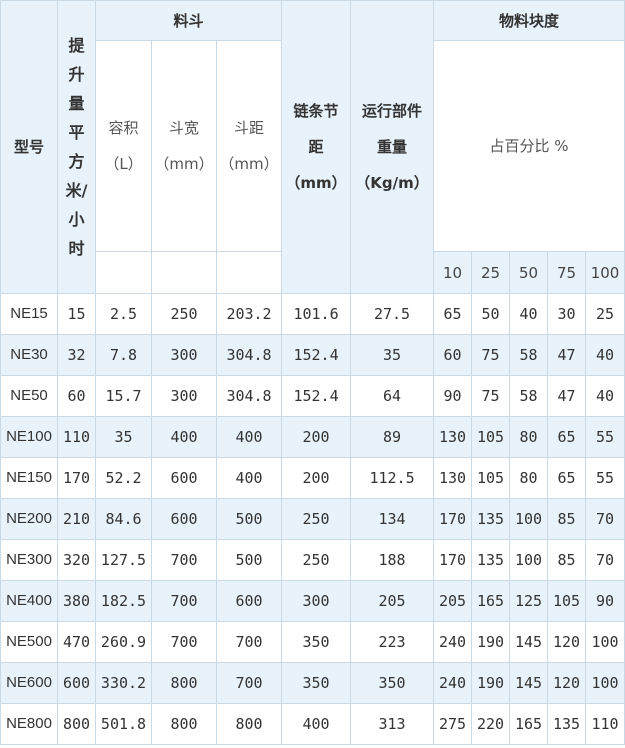  I want to click on model-cell: NE800, so click(29, 724).